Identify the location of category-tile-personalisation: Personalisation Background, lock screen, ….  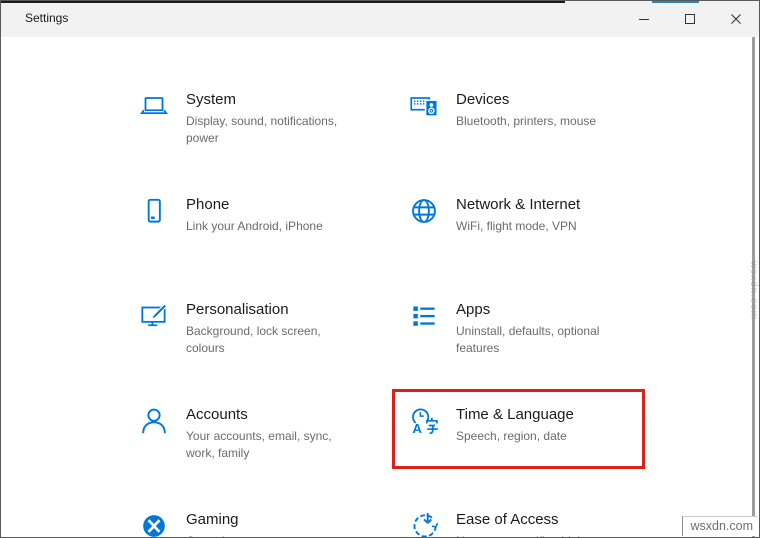
(262, 347).